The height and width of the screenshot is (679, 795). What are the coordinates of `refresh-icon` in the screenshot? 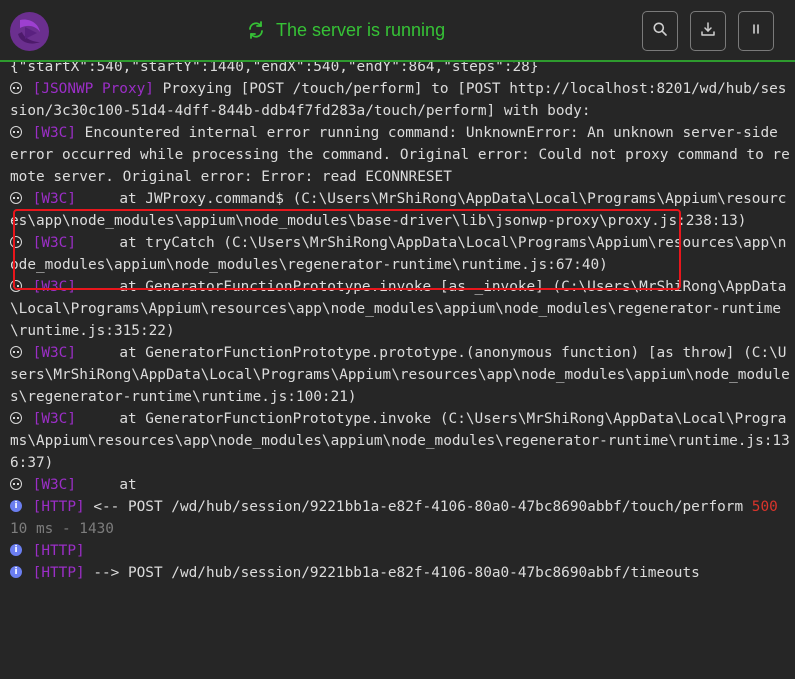 It's located at (256, 30).